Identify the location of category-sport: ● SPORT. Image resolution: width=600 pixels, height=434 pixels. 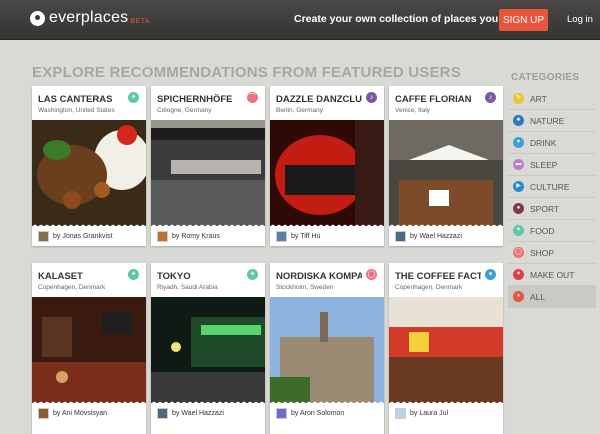
(552, 209).